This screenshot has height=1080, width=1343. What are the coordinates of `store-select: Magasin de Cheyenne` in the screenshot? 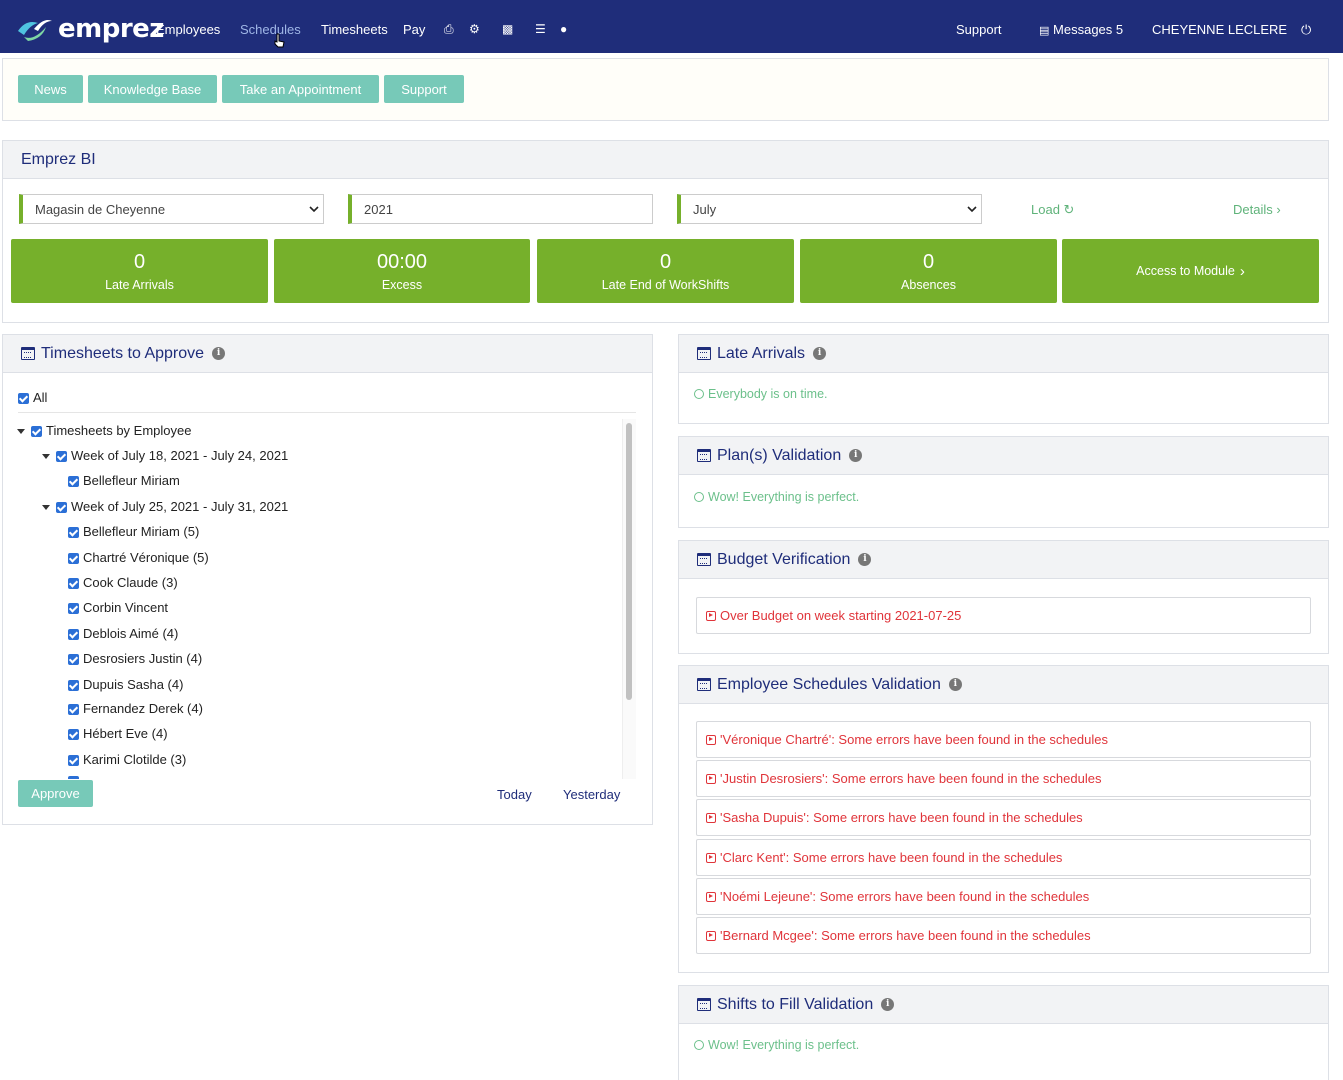 It's located at (171, 209).